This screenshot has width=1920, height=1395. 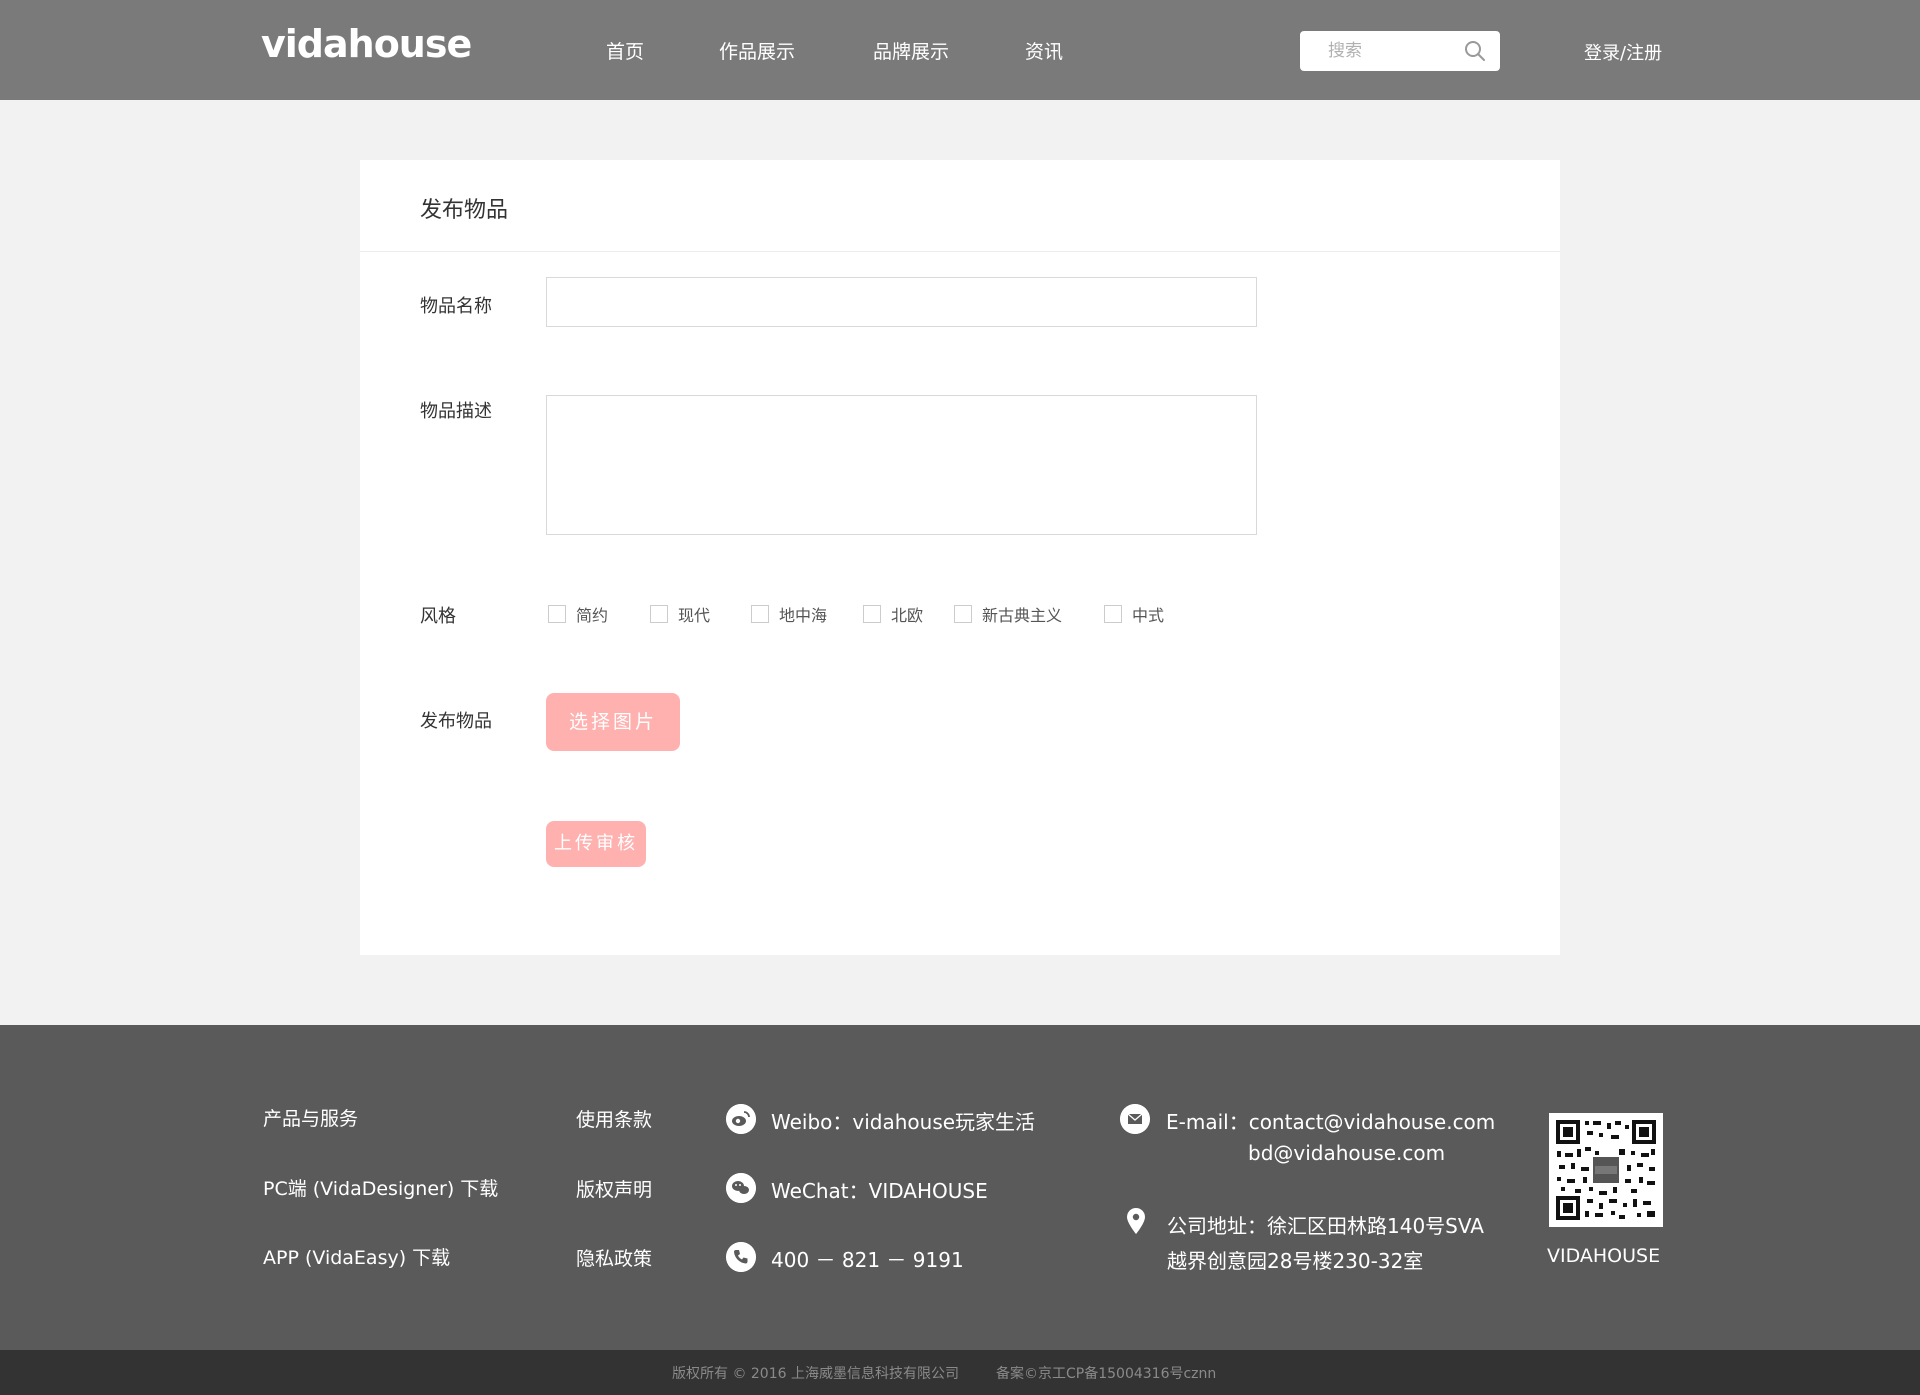 I want to click on search-input, so click(x=1389, y=51).